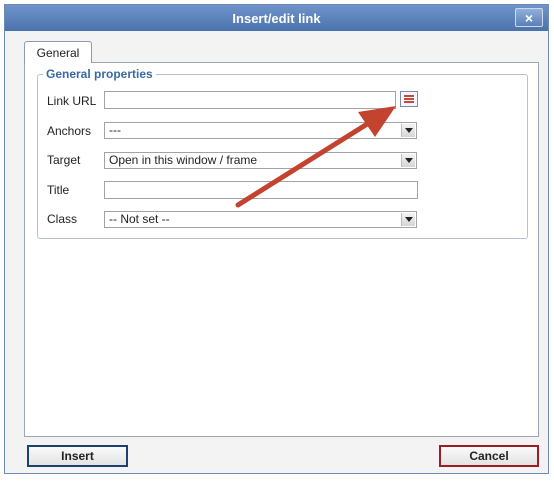 The height and width of the screenshot is (481, 554). Describe the element at coordinates (260, 219) in the screenshot. I see `class-select: -- Not set --` at that location.